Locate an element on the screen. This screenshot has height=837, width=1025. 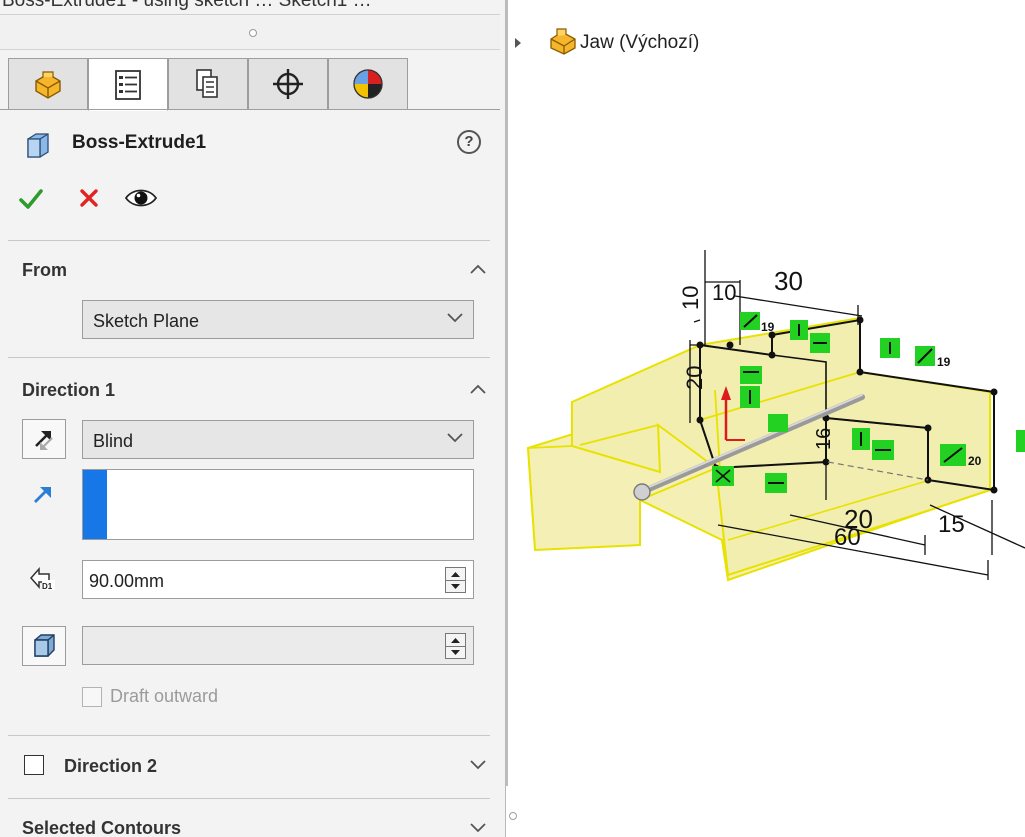
tab-configurationmanager is located at coordinates (208, 84).